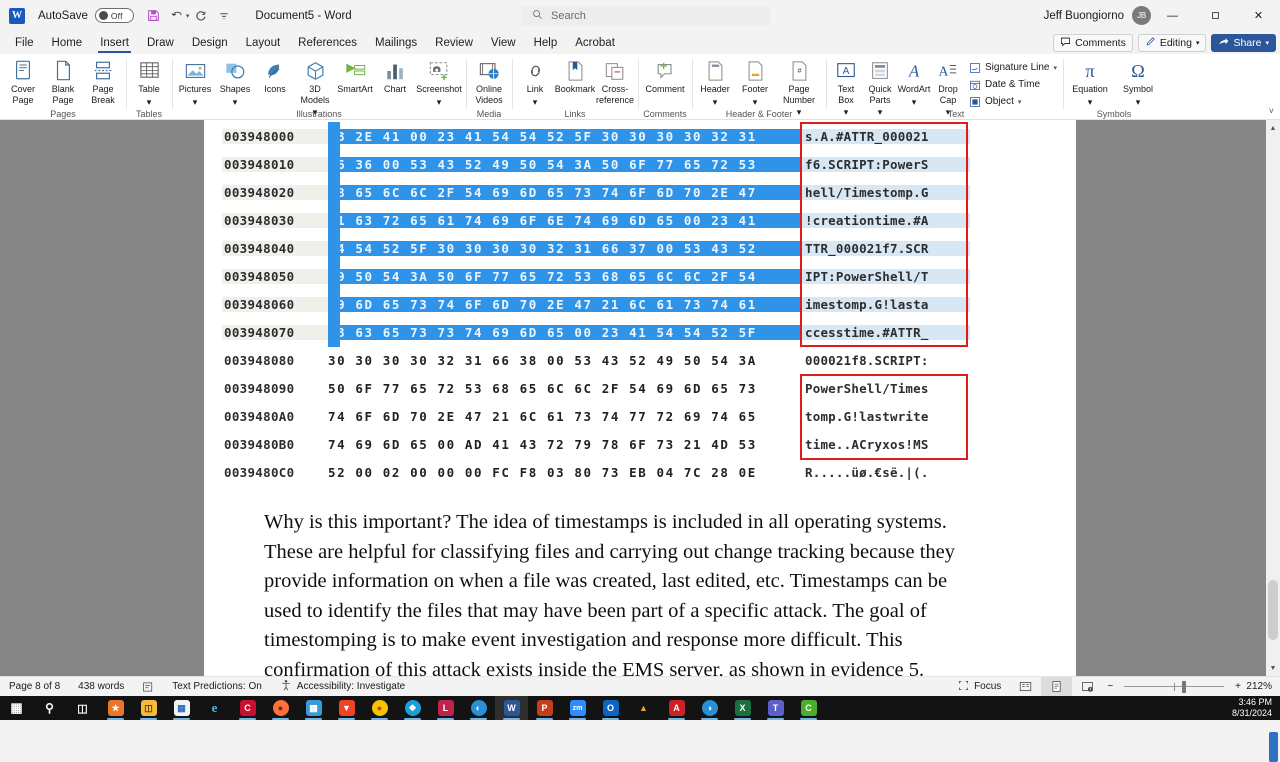 The image size is (1280, 762). Describe the element at coordinates (846, 112) in the screenshot. I see `text-box-caret-icon: ▾` at that location.